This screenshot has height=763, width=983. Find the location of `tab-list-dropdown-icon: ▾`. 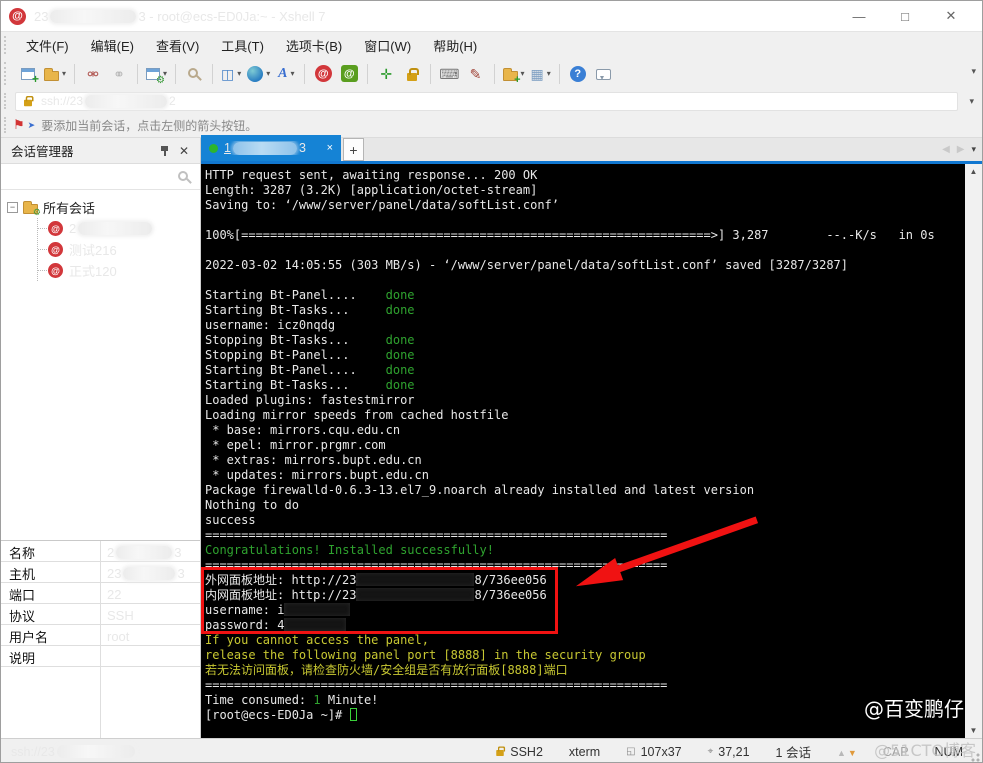

tab-list-dropdown-icon: ▾ is located at coordinates (973, 149).